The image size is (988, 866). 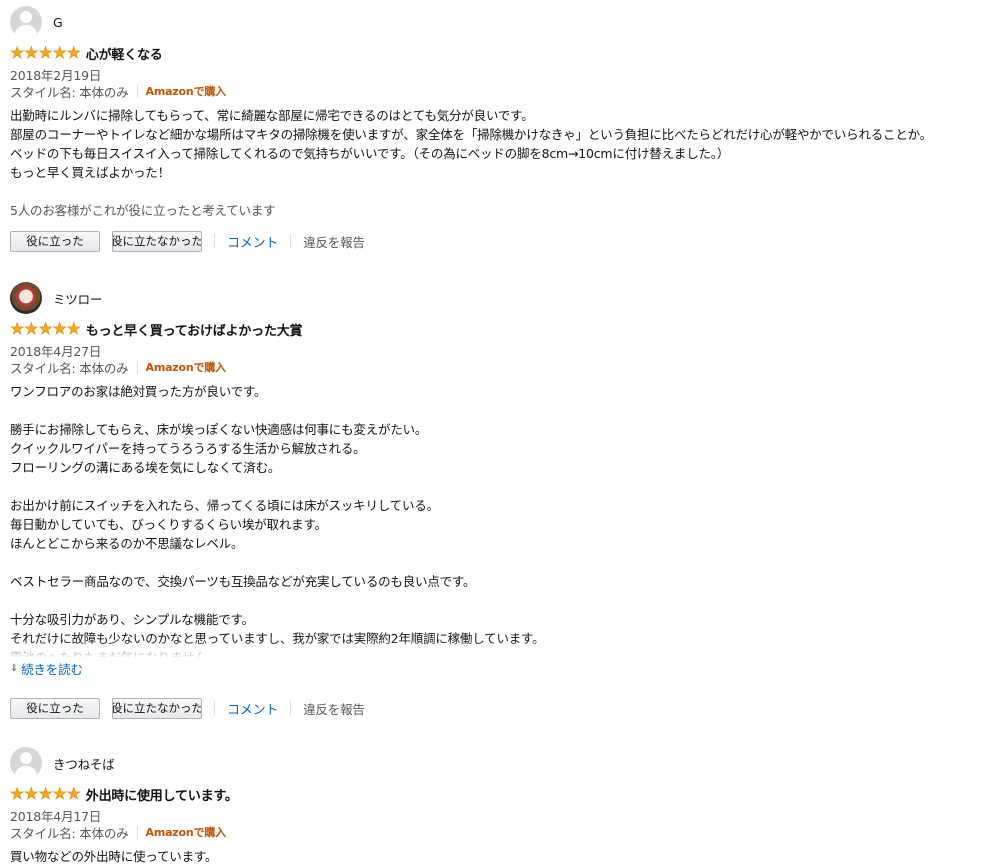 I want to click on reviewer-profile: G, so click(x=471, y=22).